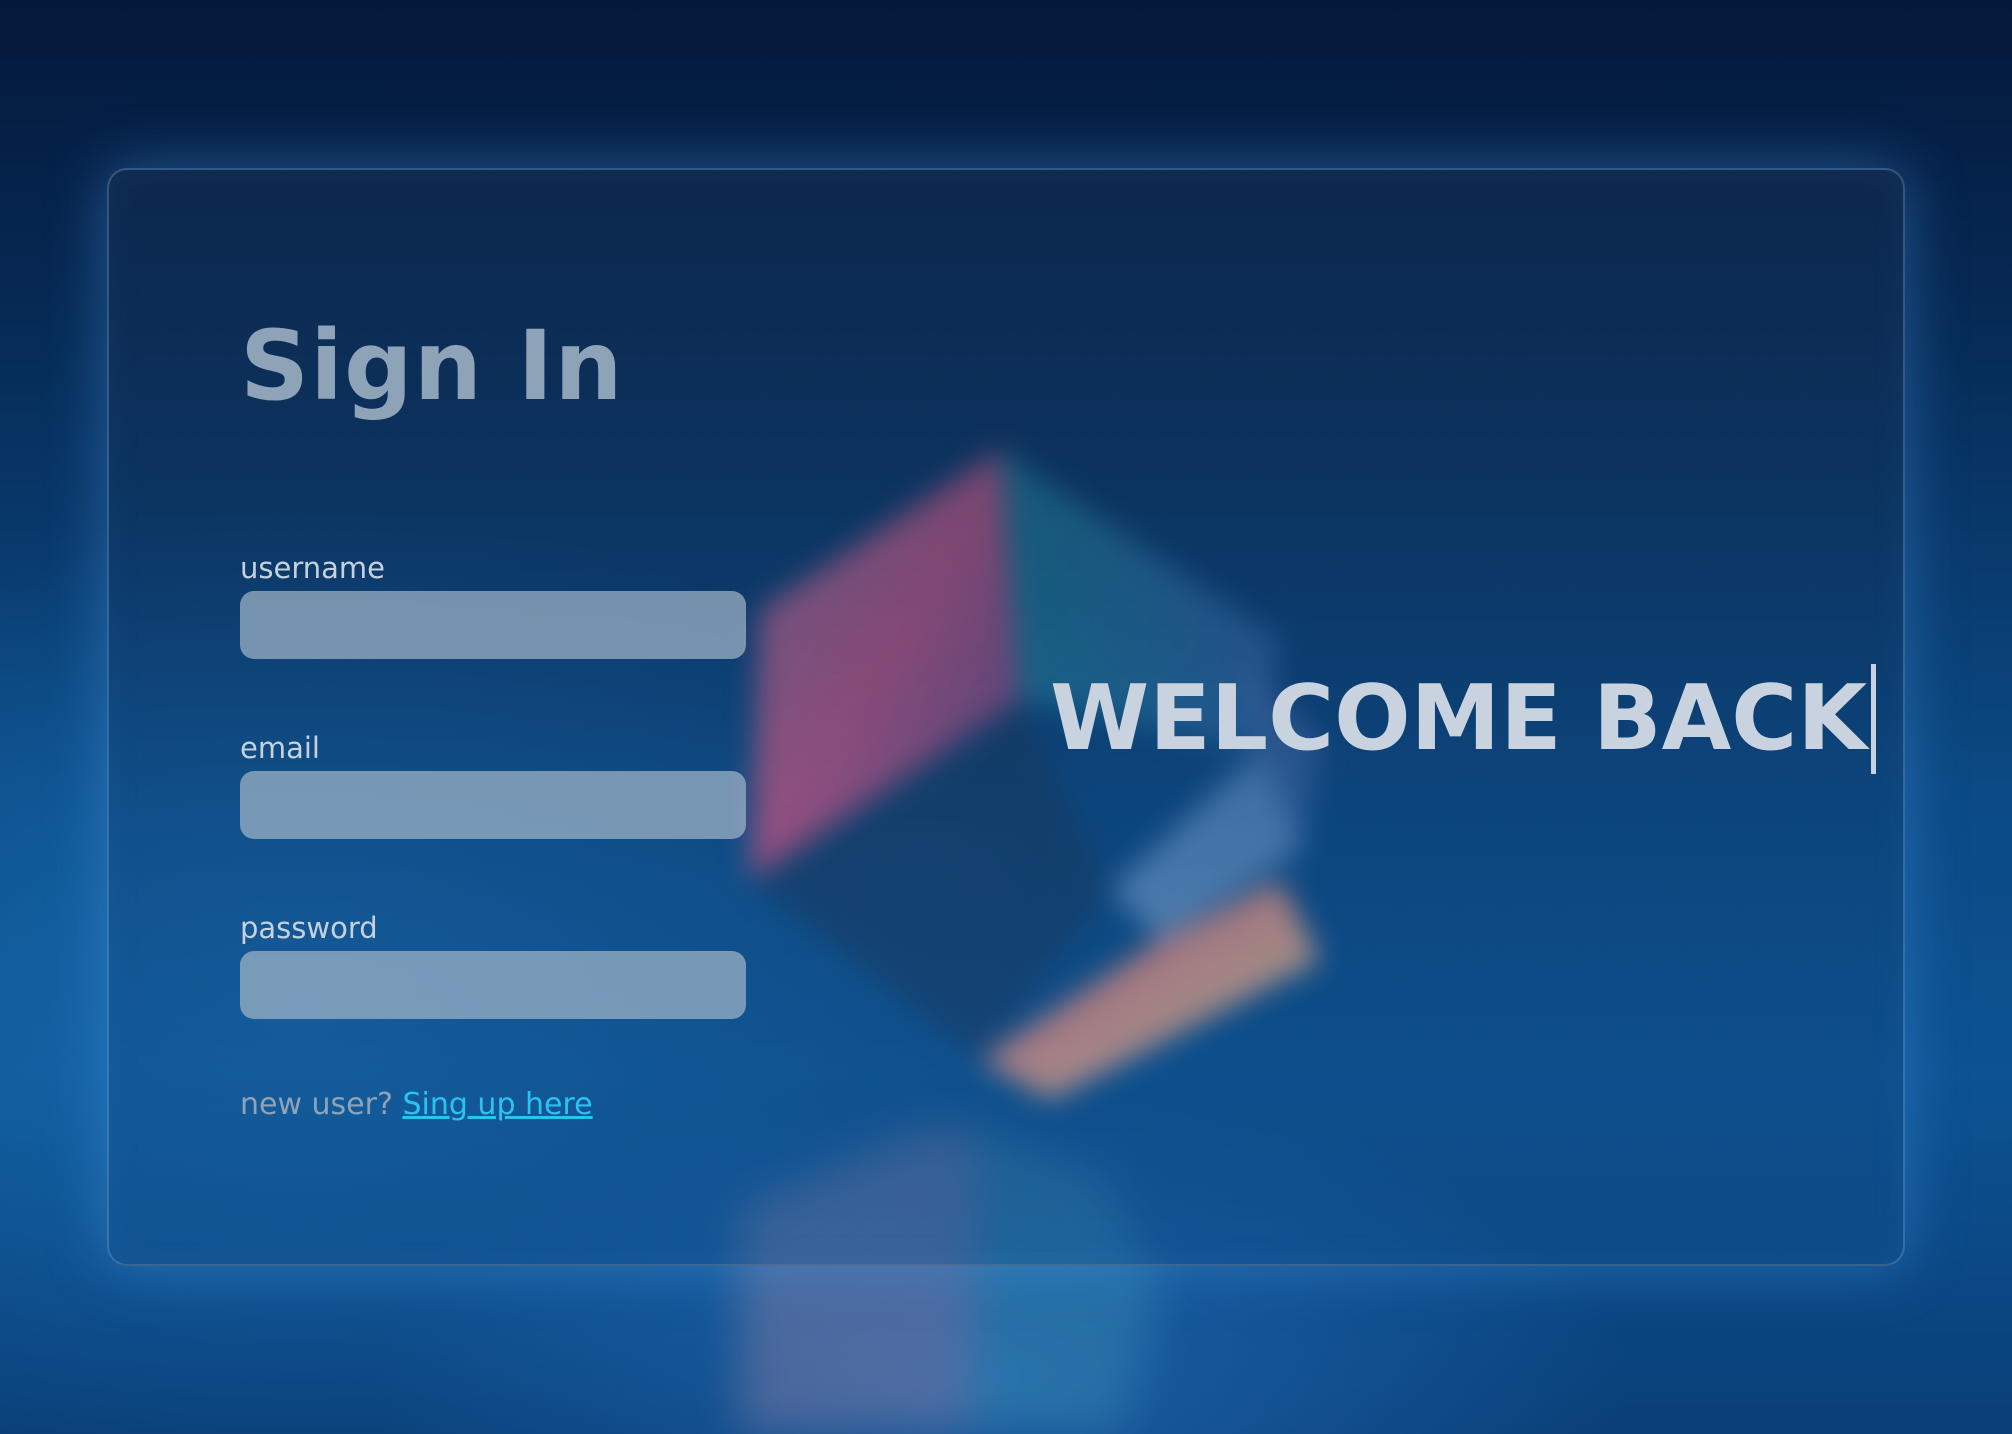  I want to click on signup-prompt-row: new user? Sing up here, so click(416, 1105).